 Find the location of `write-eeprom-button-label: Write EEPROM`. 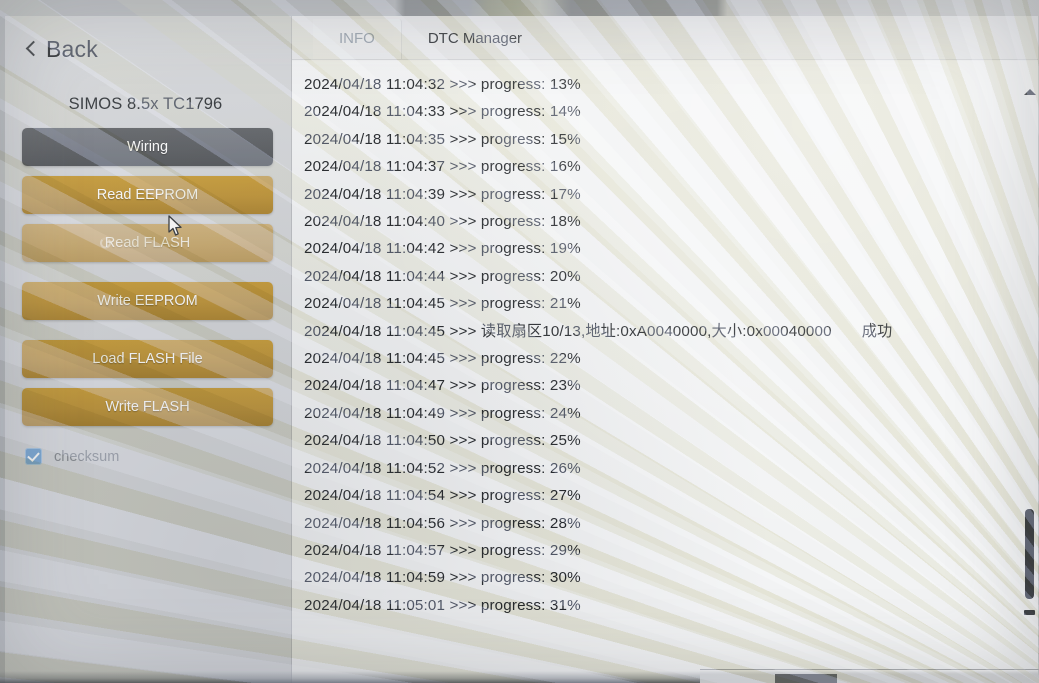

write-eeprom-button-label: Write EEPROM is located at coordinates (147, 301).